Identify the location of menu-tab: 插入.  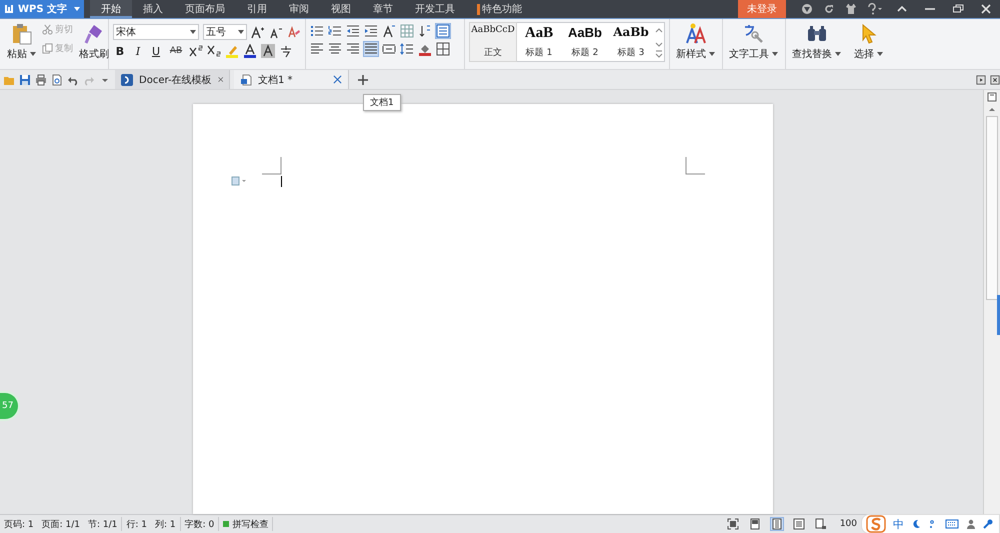
(153, 9).